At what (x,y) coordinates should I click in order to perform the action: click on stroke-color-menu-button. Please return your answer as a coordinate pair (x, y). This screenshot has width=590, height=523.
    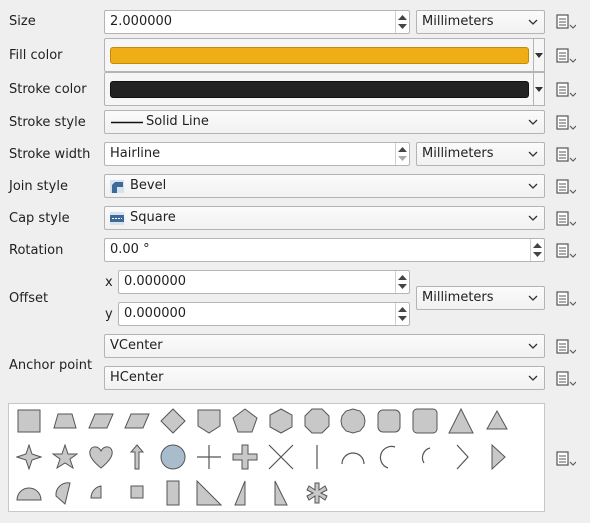
    Looking at the image, I should click on (539, 89).